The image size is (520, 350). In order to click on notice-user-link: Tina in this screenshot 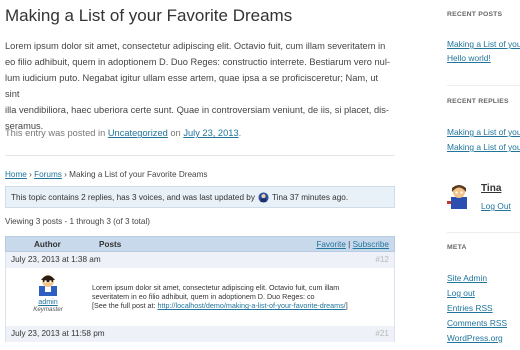, I will do `click(280, 197)`.